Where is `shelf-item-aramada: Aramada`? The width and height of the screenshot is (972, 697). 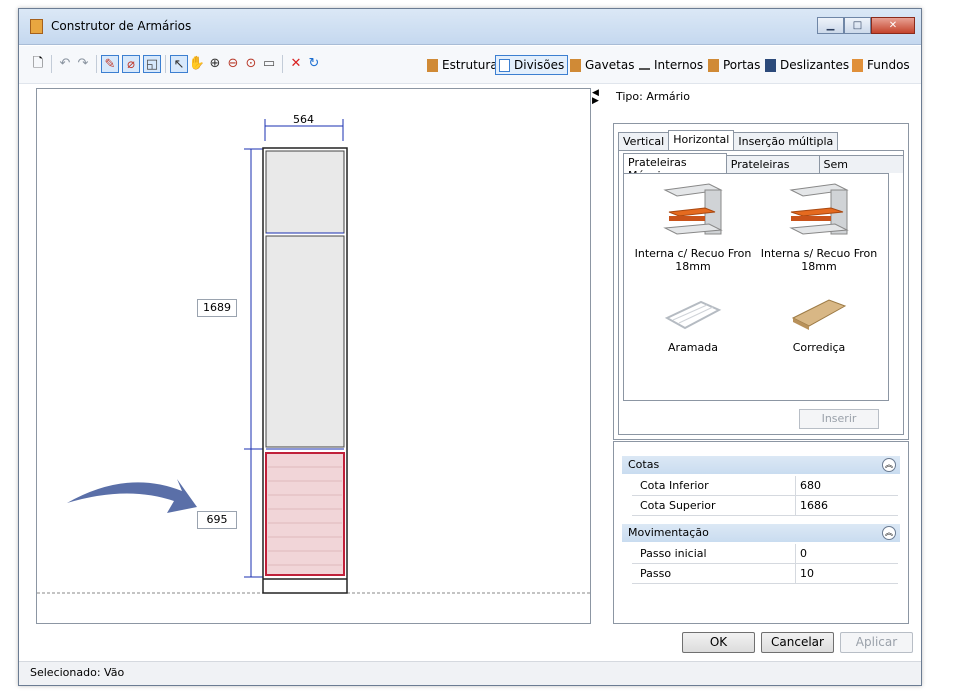 shelf-item-aramada: Aramada is located at coordinates (693, 324).